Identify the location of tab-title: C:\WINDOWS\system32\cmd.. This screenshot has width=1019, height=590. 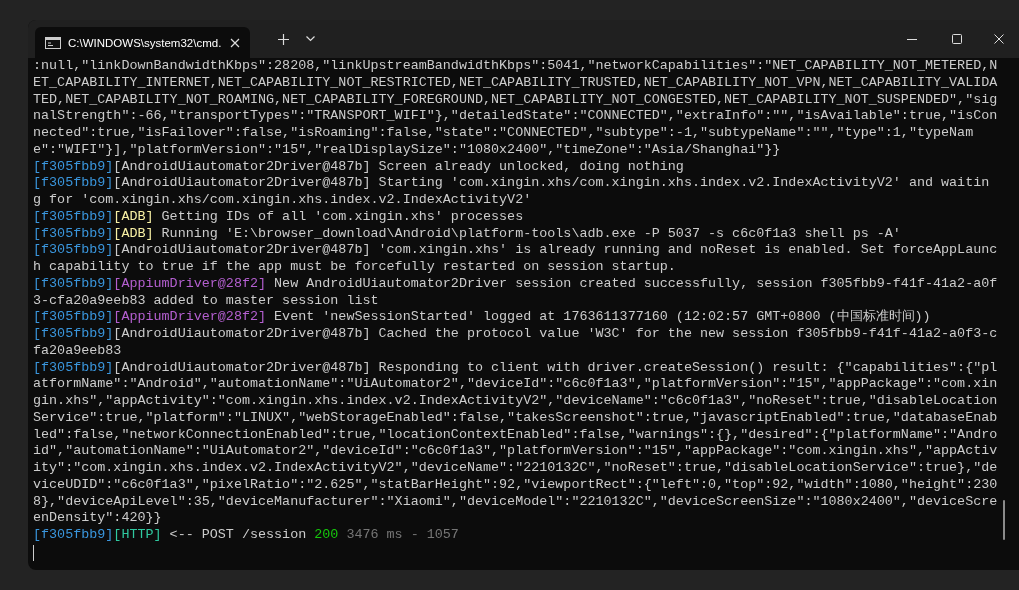
(145, 42).